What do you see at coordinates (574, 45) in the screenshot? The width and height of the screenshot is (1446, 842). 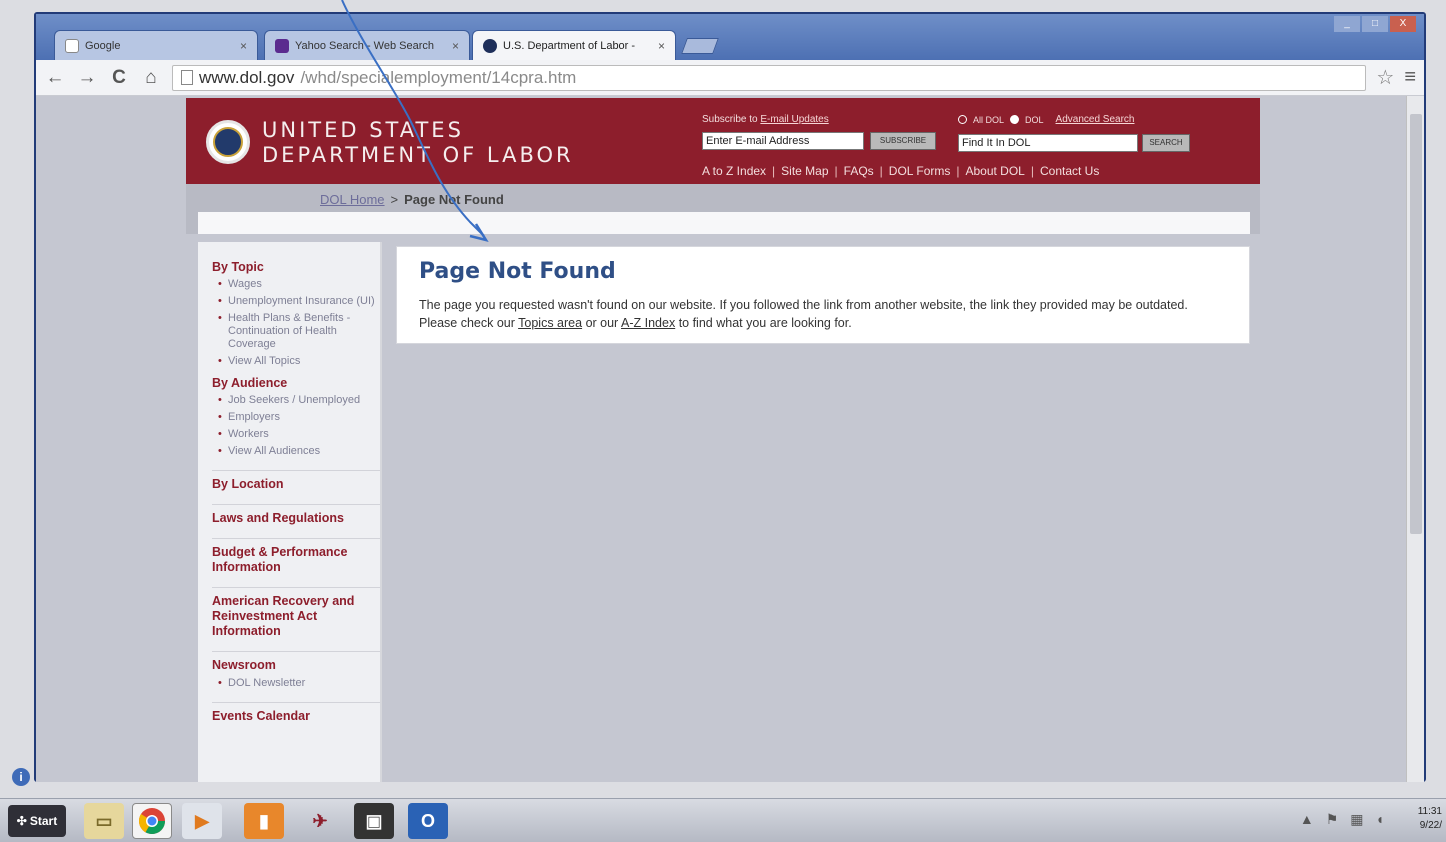 I see `tab-dol: U.S. Department of Labor - ×` at bounding box center [574, 45].